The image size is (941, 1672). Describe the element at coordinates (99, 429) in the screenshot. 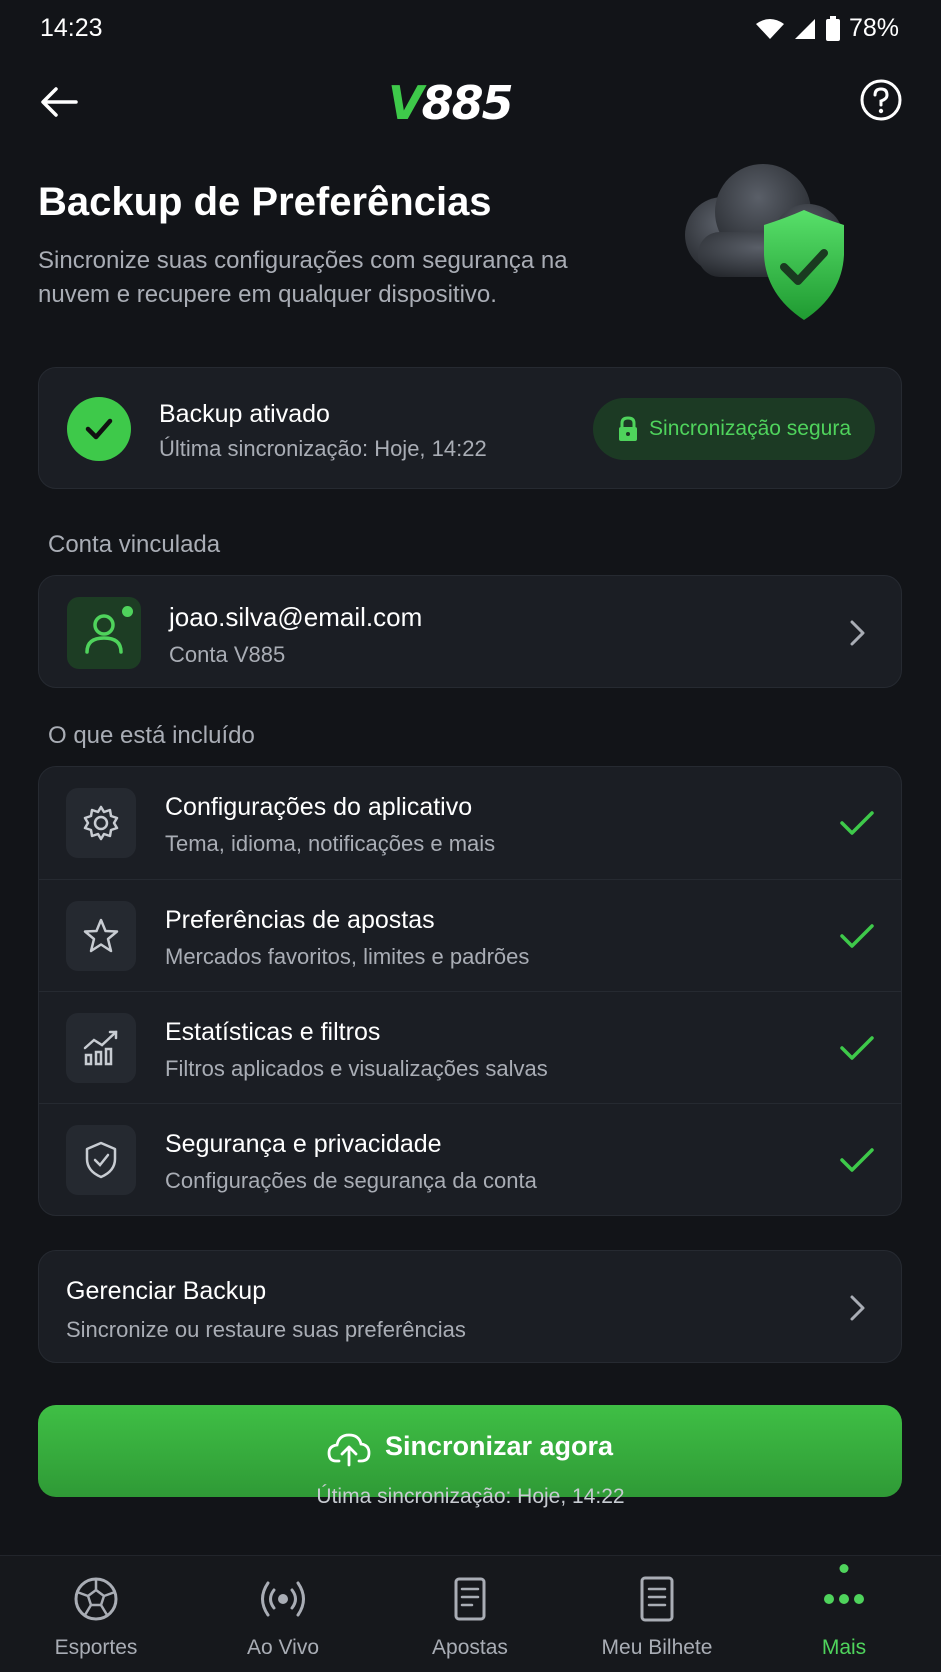

I see `check-circle-icon` at that location.